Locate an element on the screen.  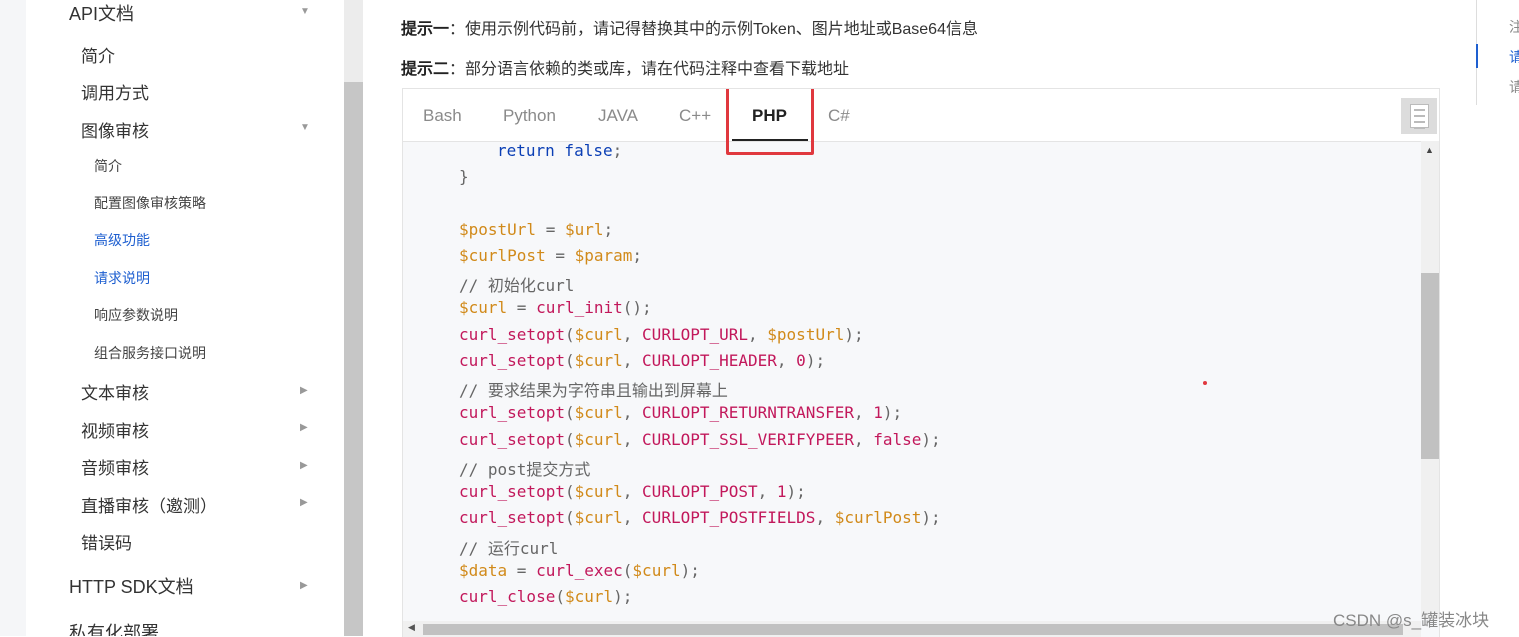
sidebar-item-video-audit: 视频审核 is located at coordinates (115, 429).